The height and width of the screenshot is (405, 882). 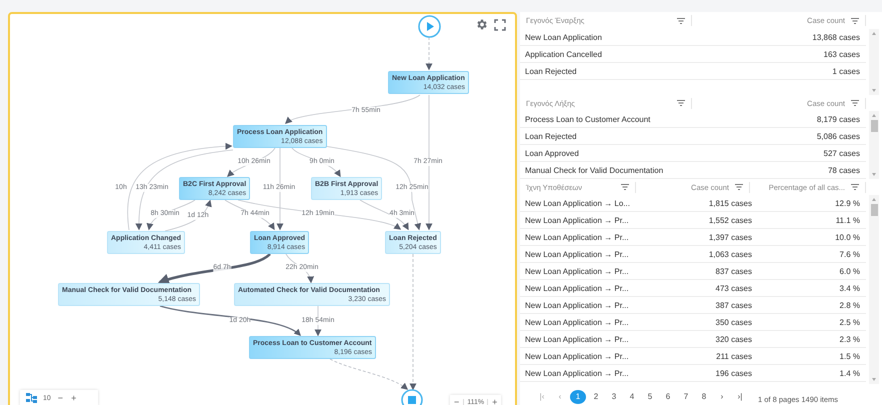 I want to click on table-cell-text: 196 cases, so click(x=733, y=373).